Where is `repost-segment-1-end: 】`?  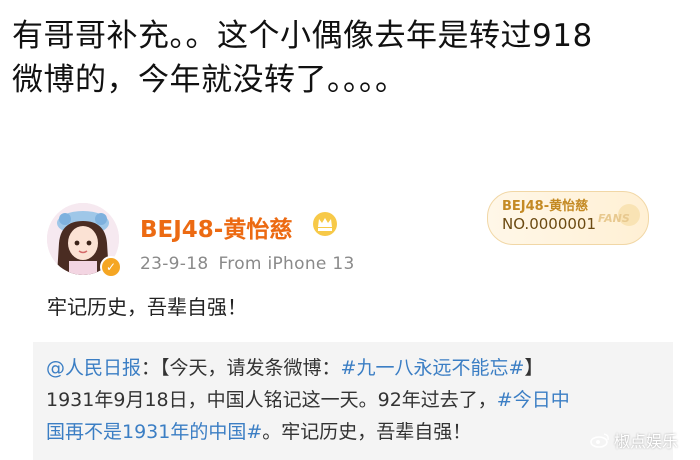 repost-segment-1-end: 】 is located at coordinates (534, 368).